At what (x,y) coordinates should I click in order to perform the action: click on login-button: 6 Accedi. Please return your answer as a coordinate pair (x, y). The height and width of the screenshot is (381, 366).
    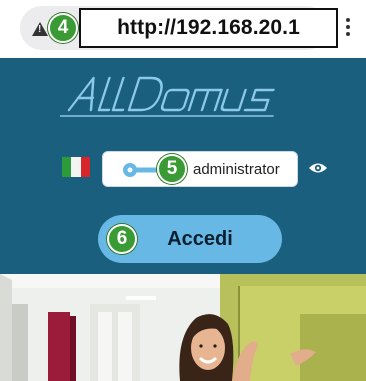
    Looking at the image, I should click on (190, 239).